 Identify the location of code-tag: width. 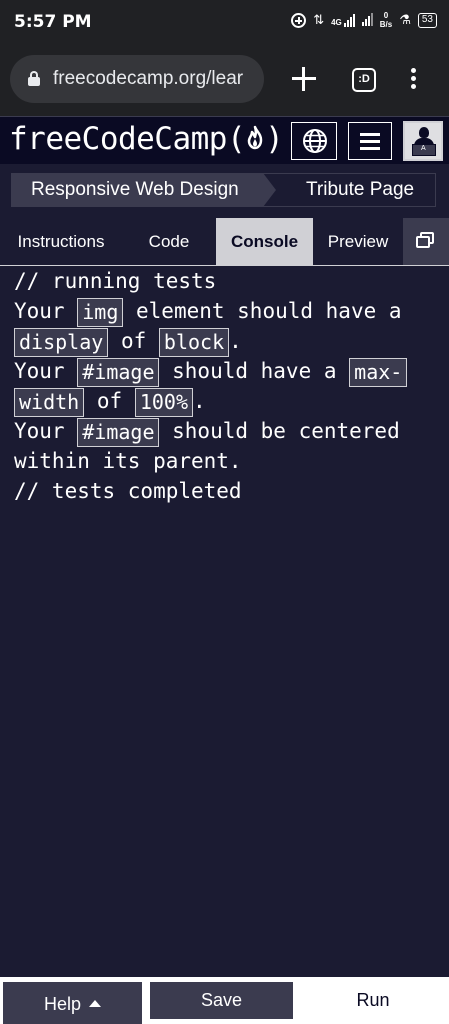
(49, 402).